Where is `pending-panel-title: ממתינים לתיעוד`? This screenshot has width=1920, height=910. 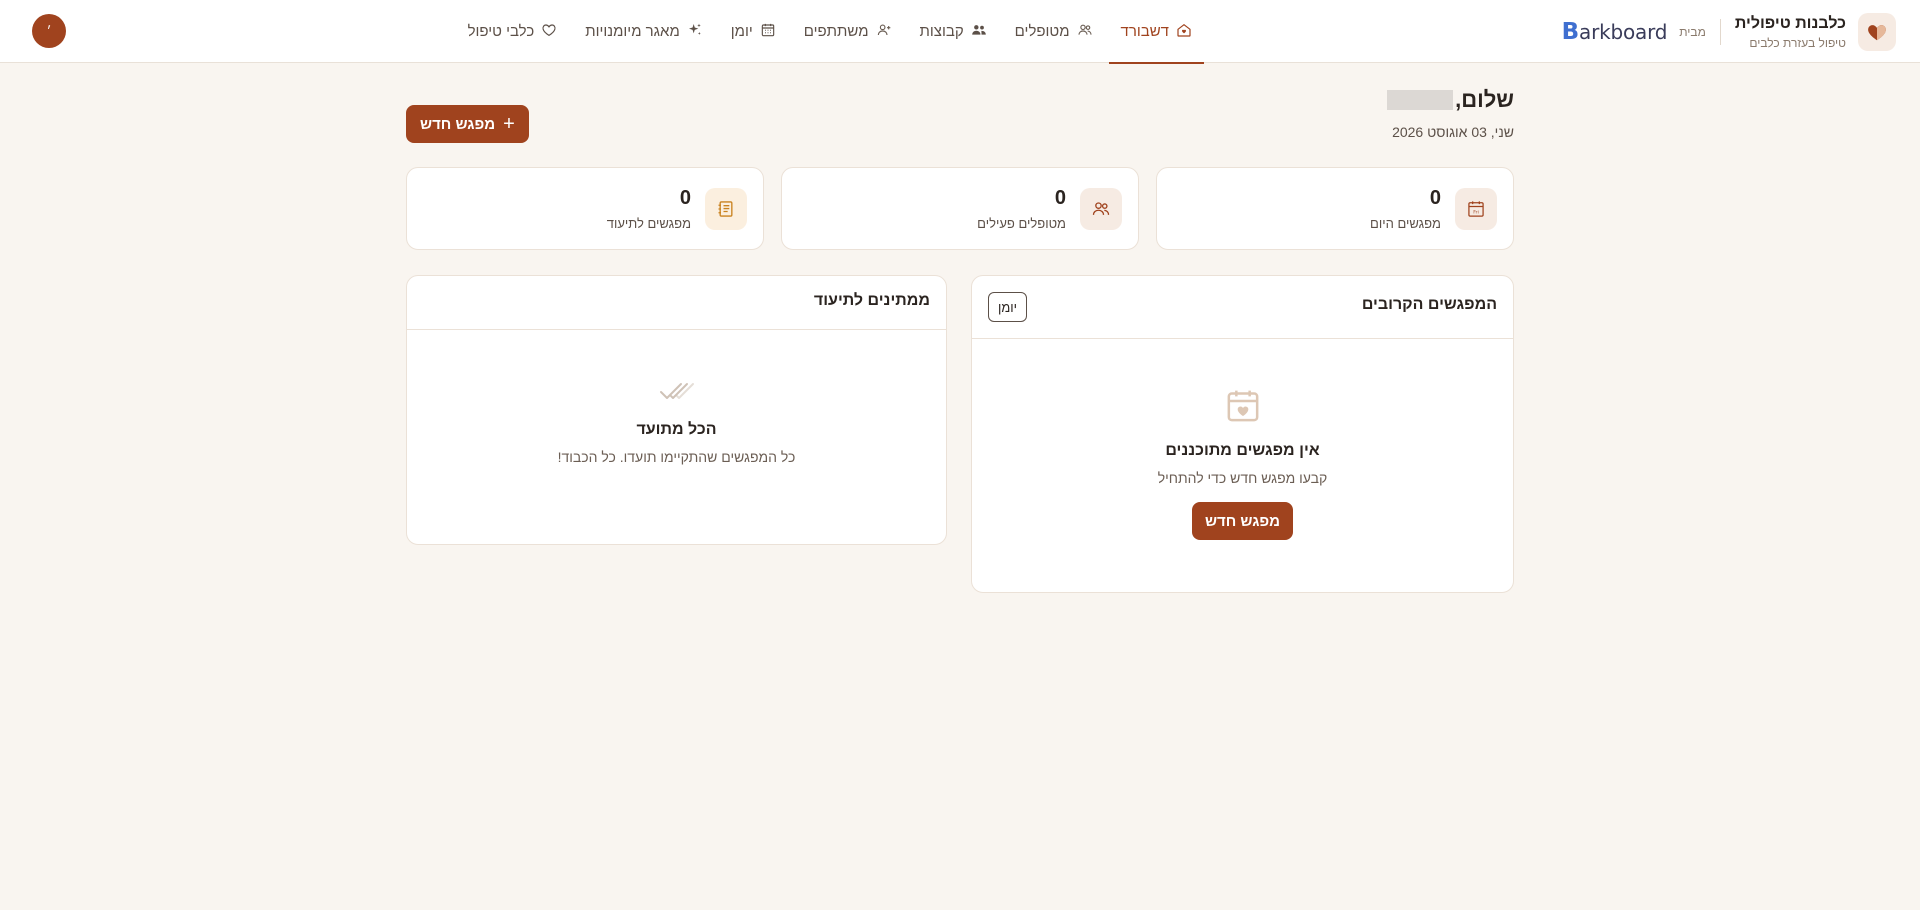
pending-panel-title: ממתינים לתיעוד is located at coordinates (871, 300).